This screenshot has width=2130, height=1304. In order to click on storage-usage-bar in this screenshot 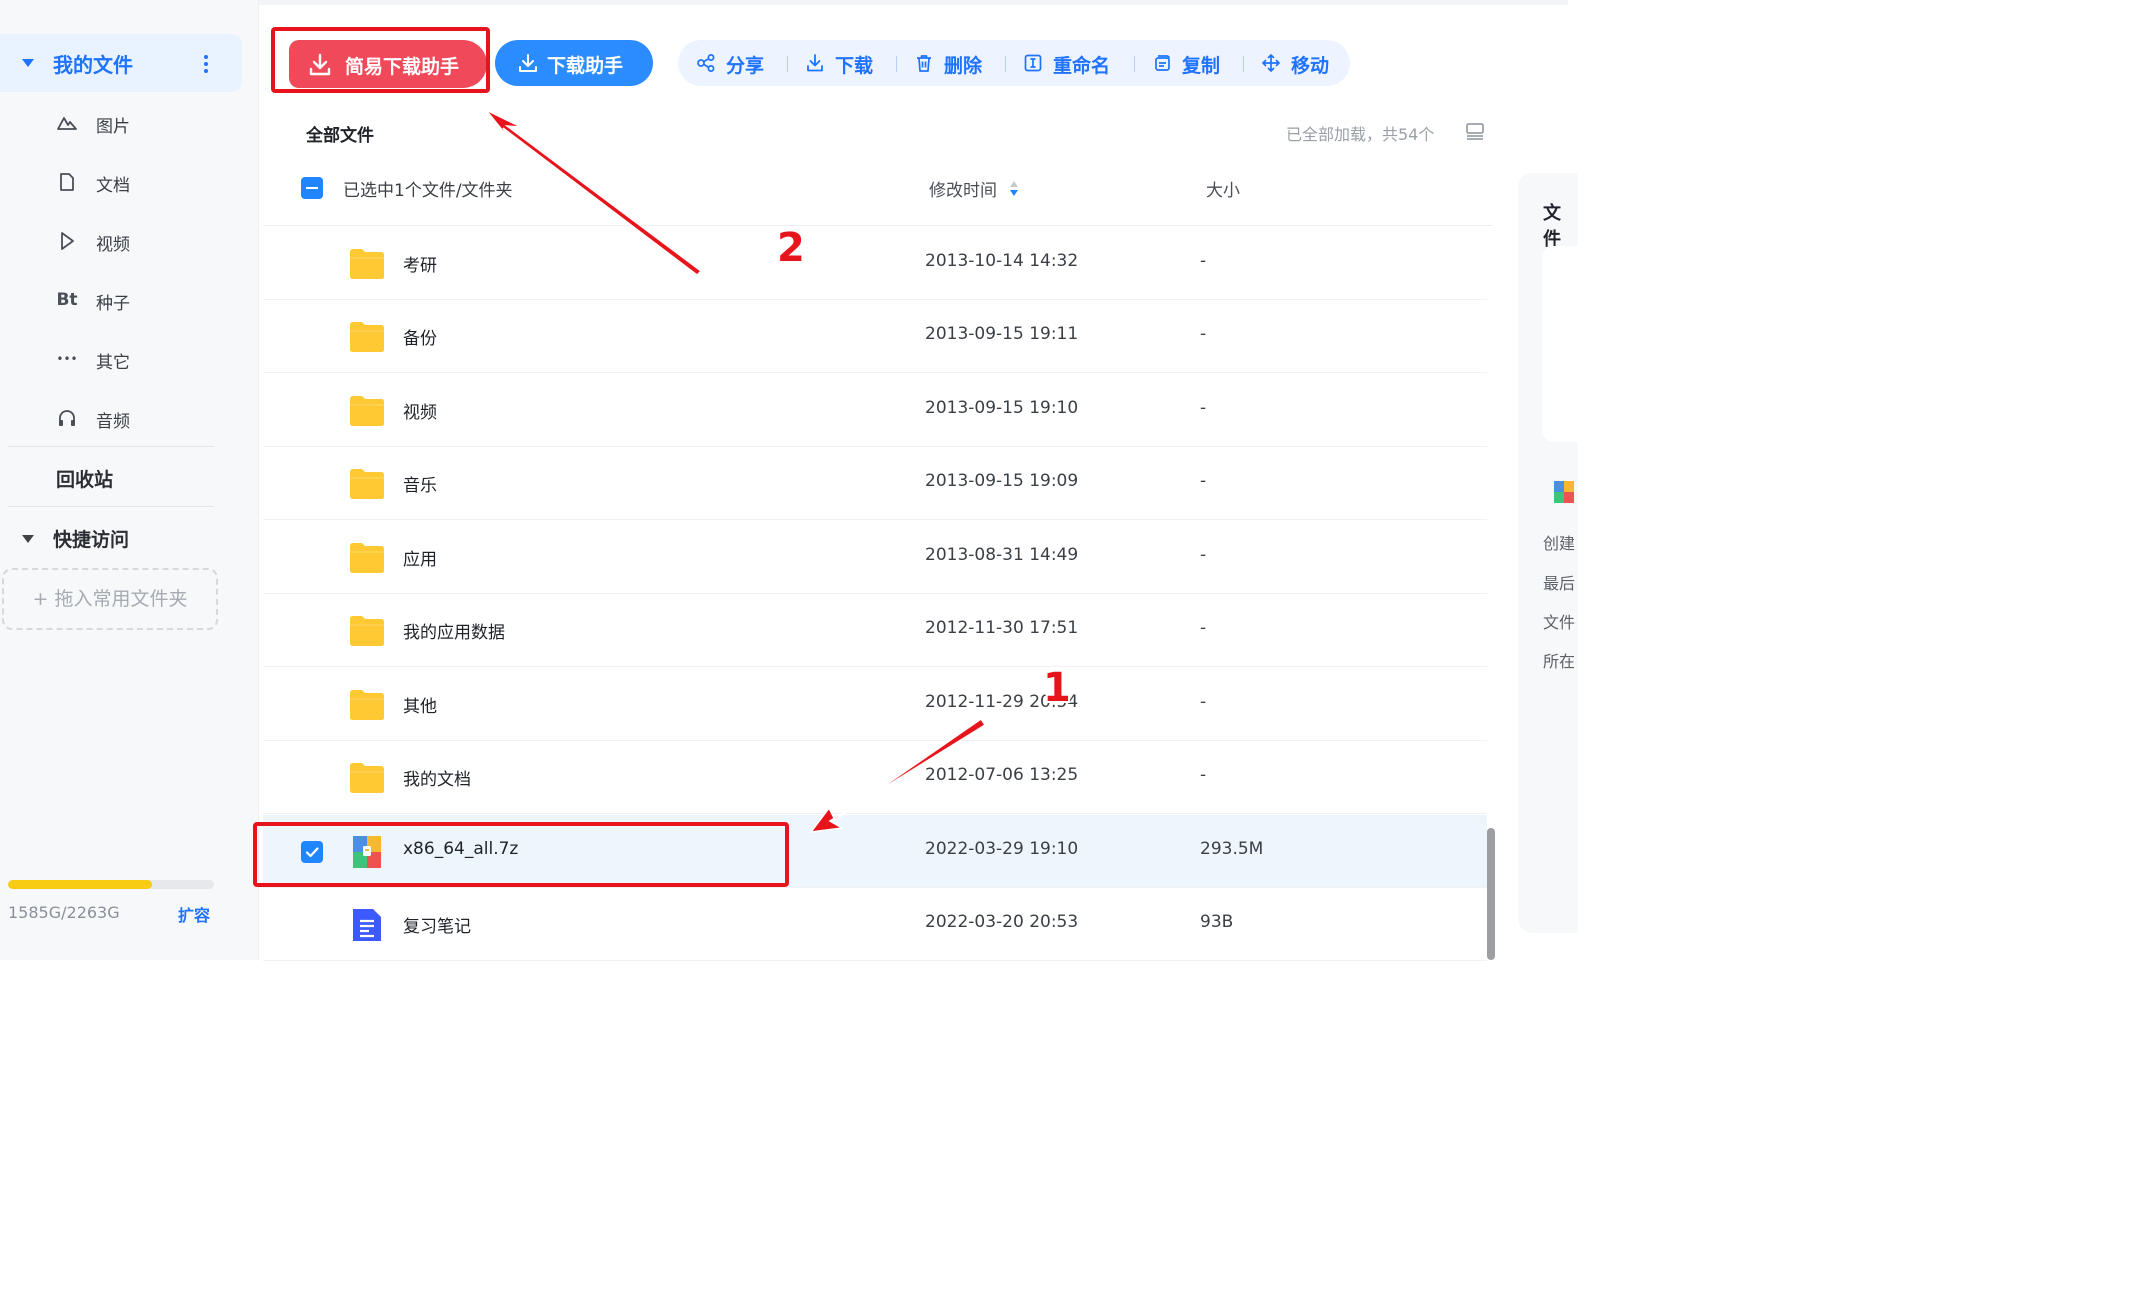, I will do `click(111, 884)`.